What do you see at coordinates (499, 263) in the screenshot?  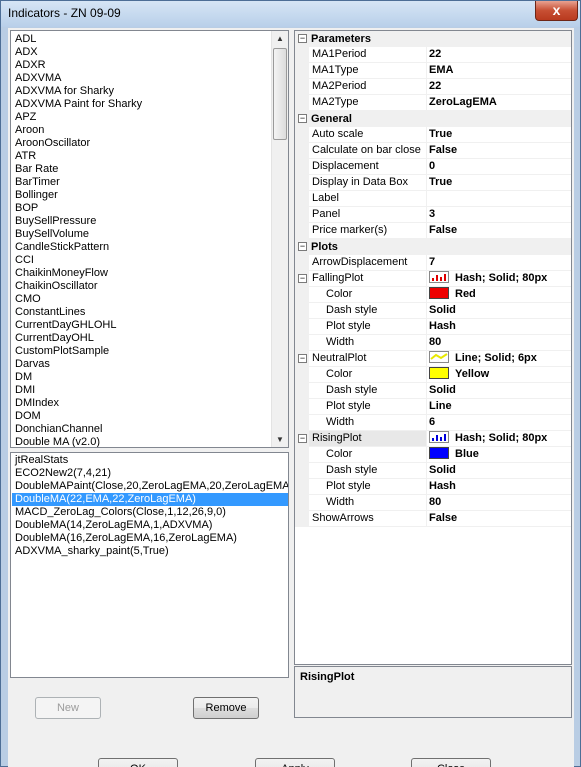 I see `grid-property-value: 7` at bounding box center [499, 263].